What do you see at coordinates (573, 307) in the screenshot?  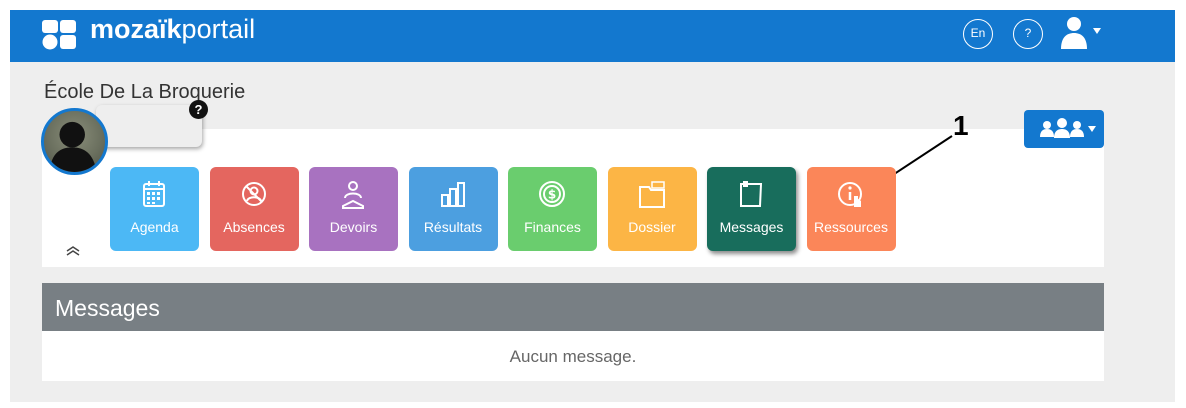 I see `messages-section-header: Messages` at bounding box center [573, 307].